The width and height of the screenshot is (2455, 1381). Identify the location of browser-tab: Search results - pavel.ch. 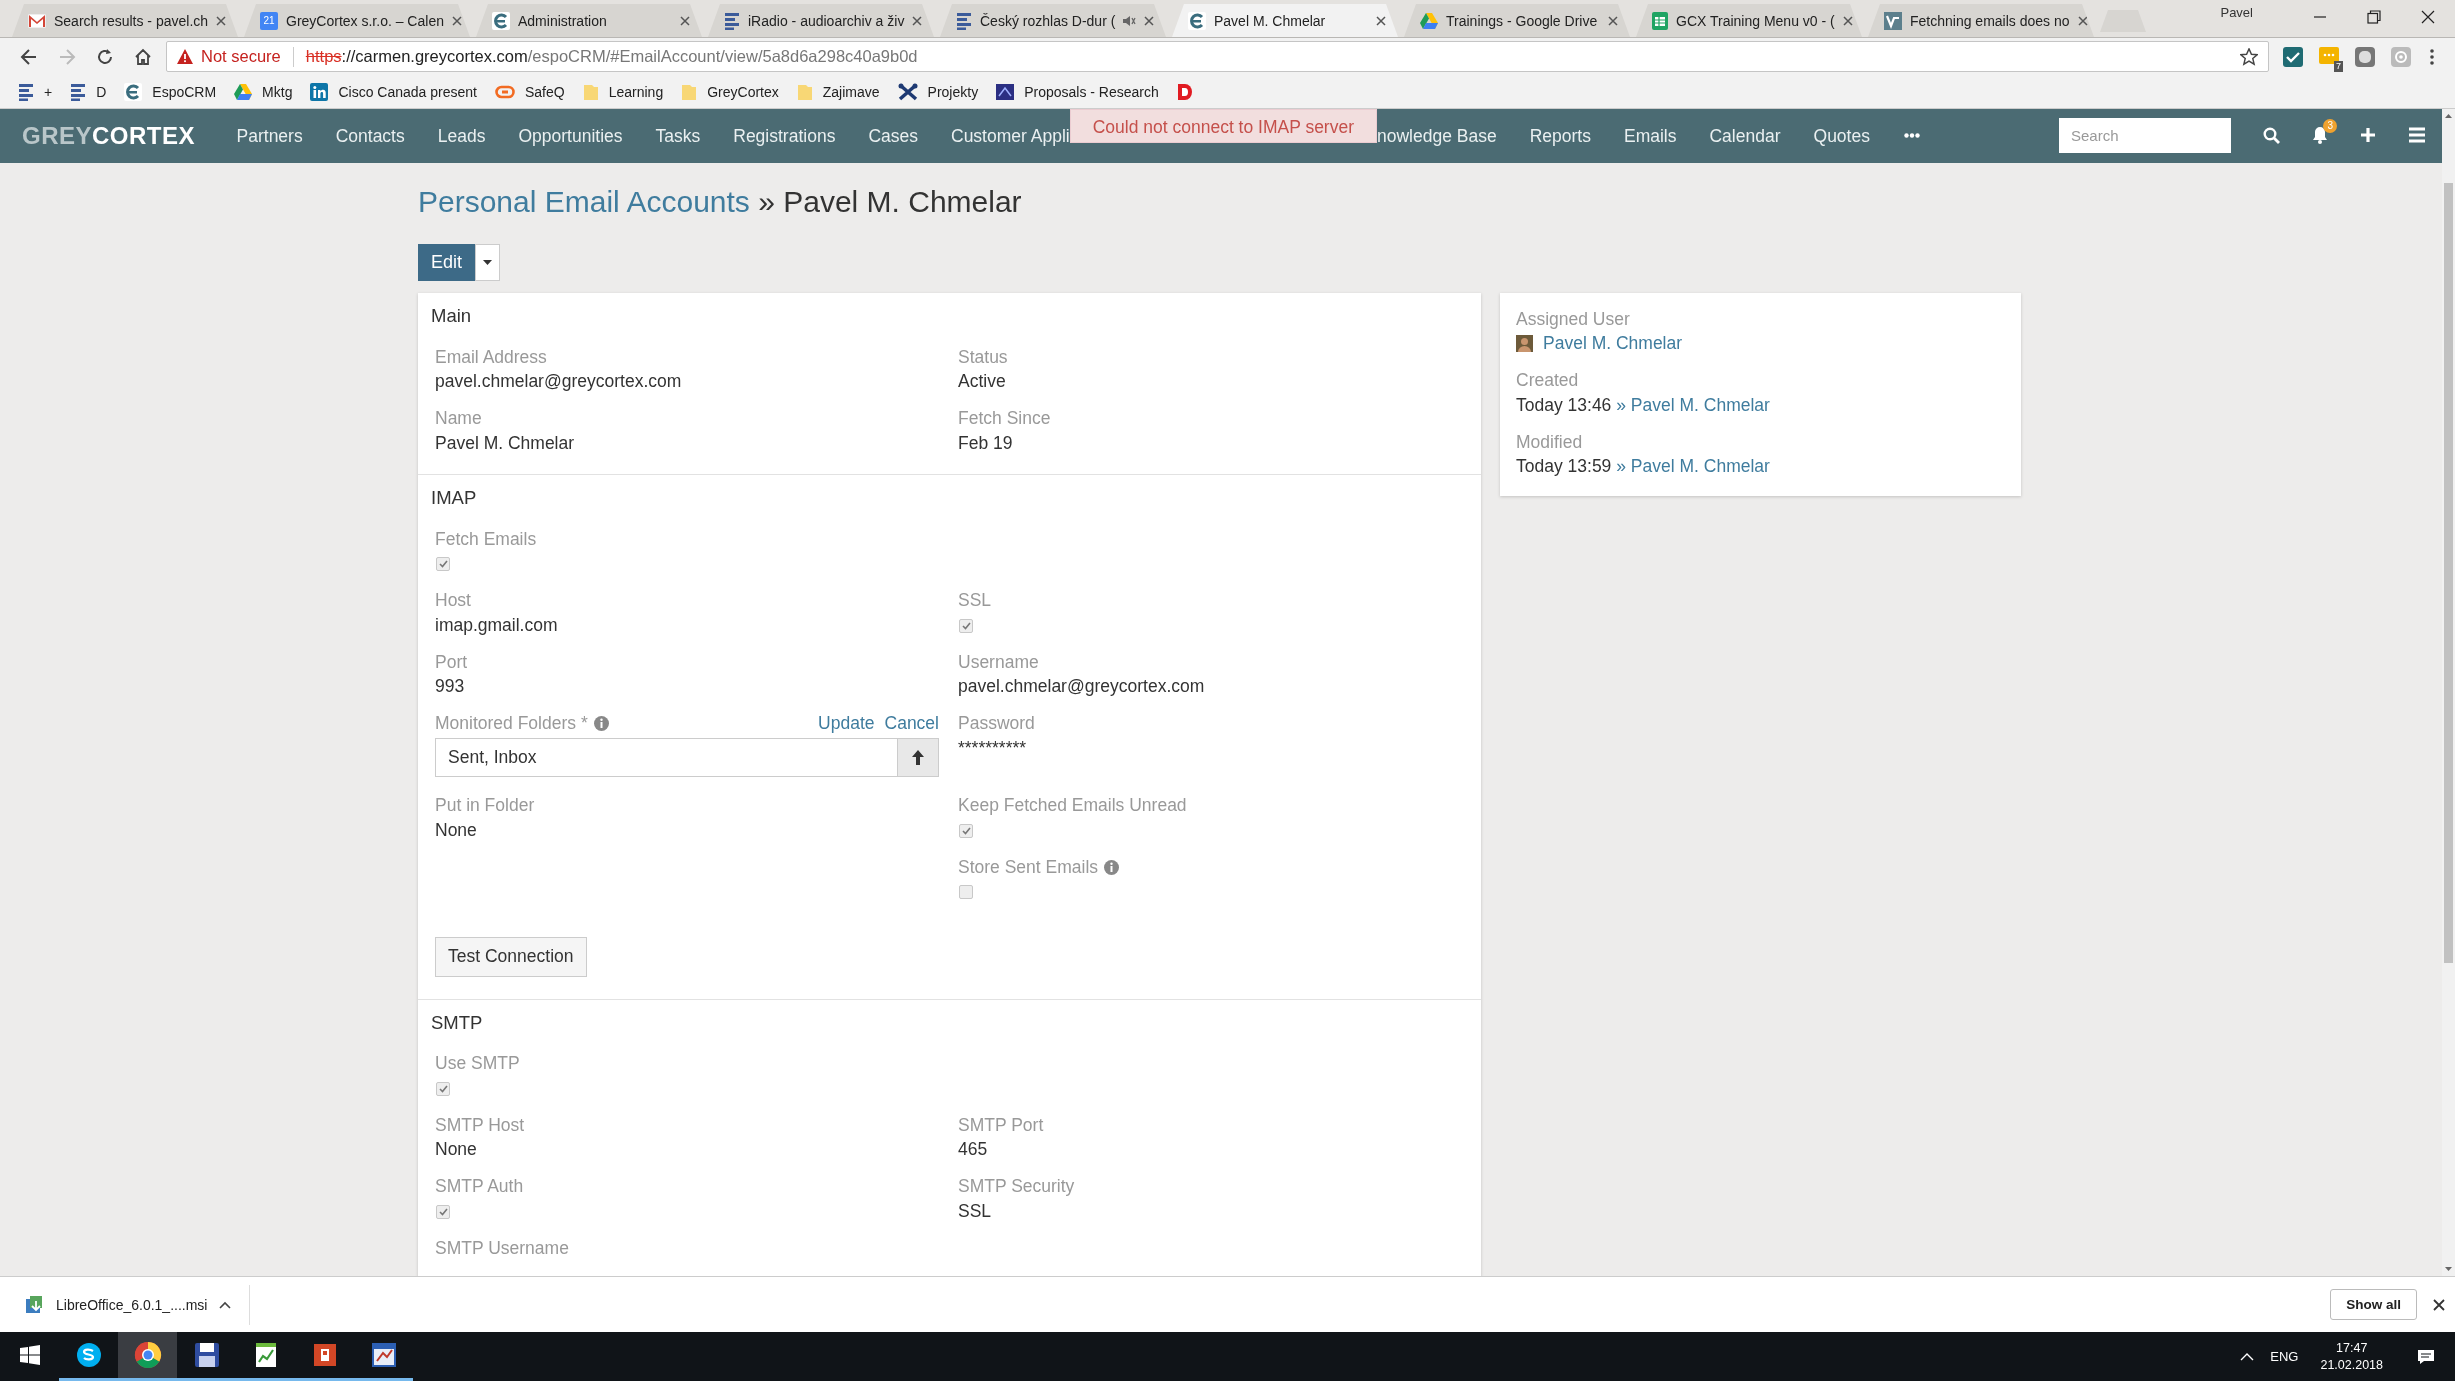
(125, 20).